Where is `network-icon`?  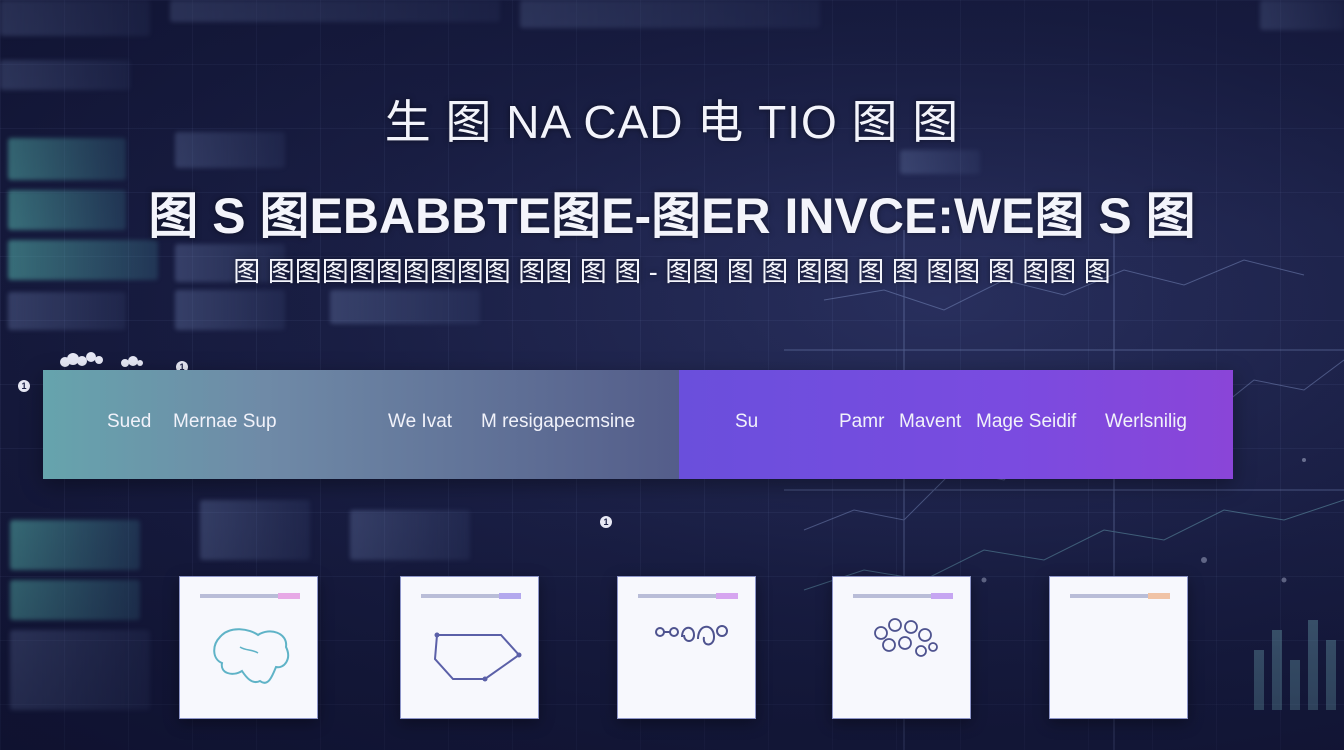
network-icon is located at coordinates (691, 635).